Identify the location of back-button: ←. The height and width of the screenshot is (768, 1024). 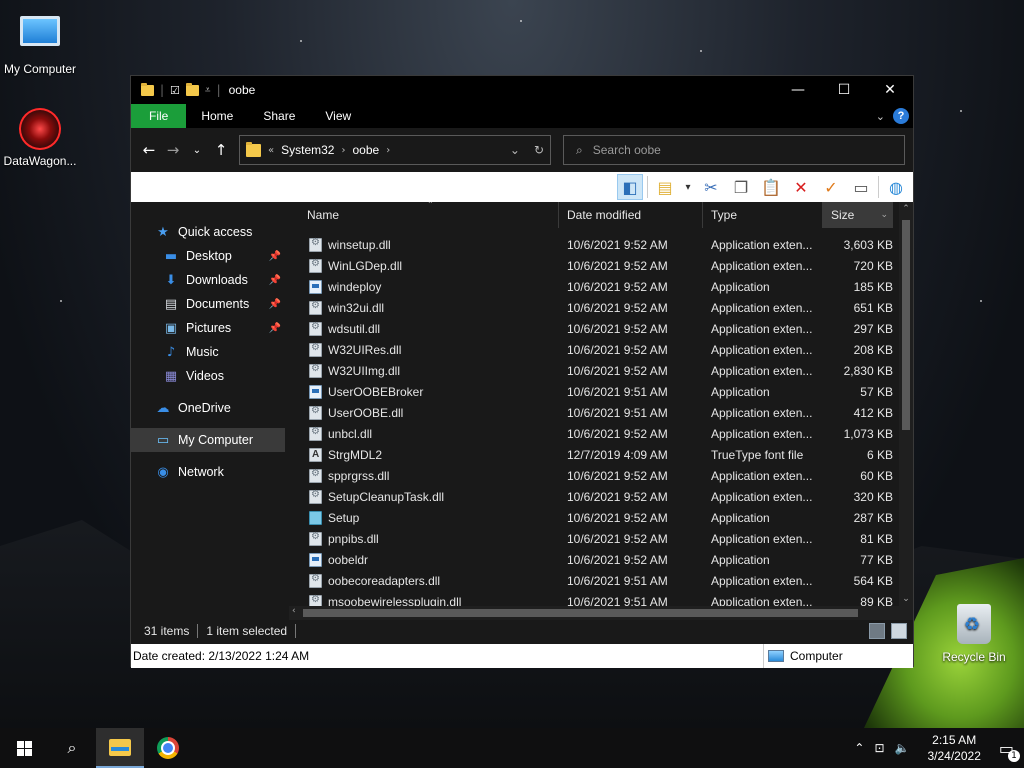
(149, 150).